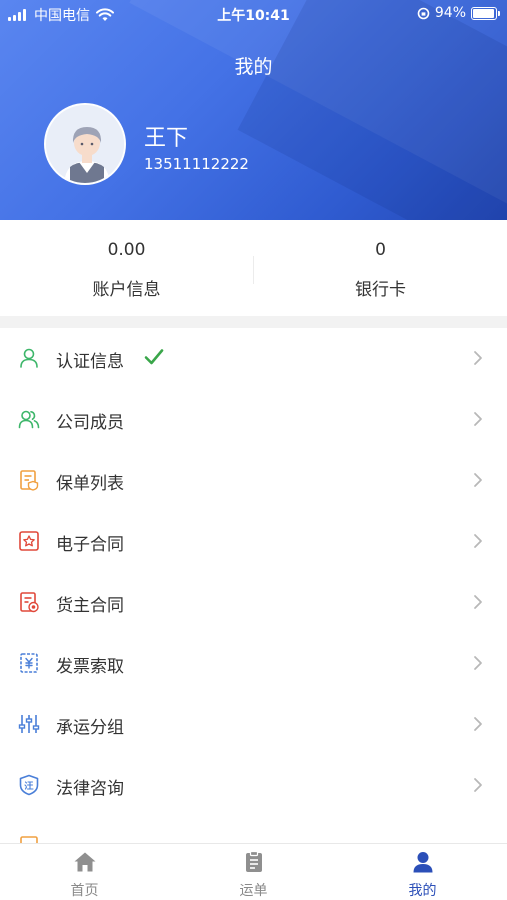  What do you see at coordinates (90, 606) in the screenshot?
I see `menu-label: 货主合同` at bounding box center [90, 606].